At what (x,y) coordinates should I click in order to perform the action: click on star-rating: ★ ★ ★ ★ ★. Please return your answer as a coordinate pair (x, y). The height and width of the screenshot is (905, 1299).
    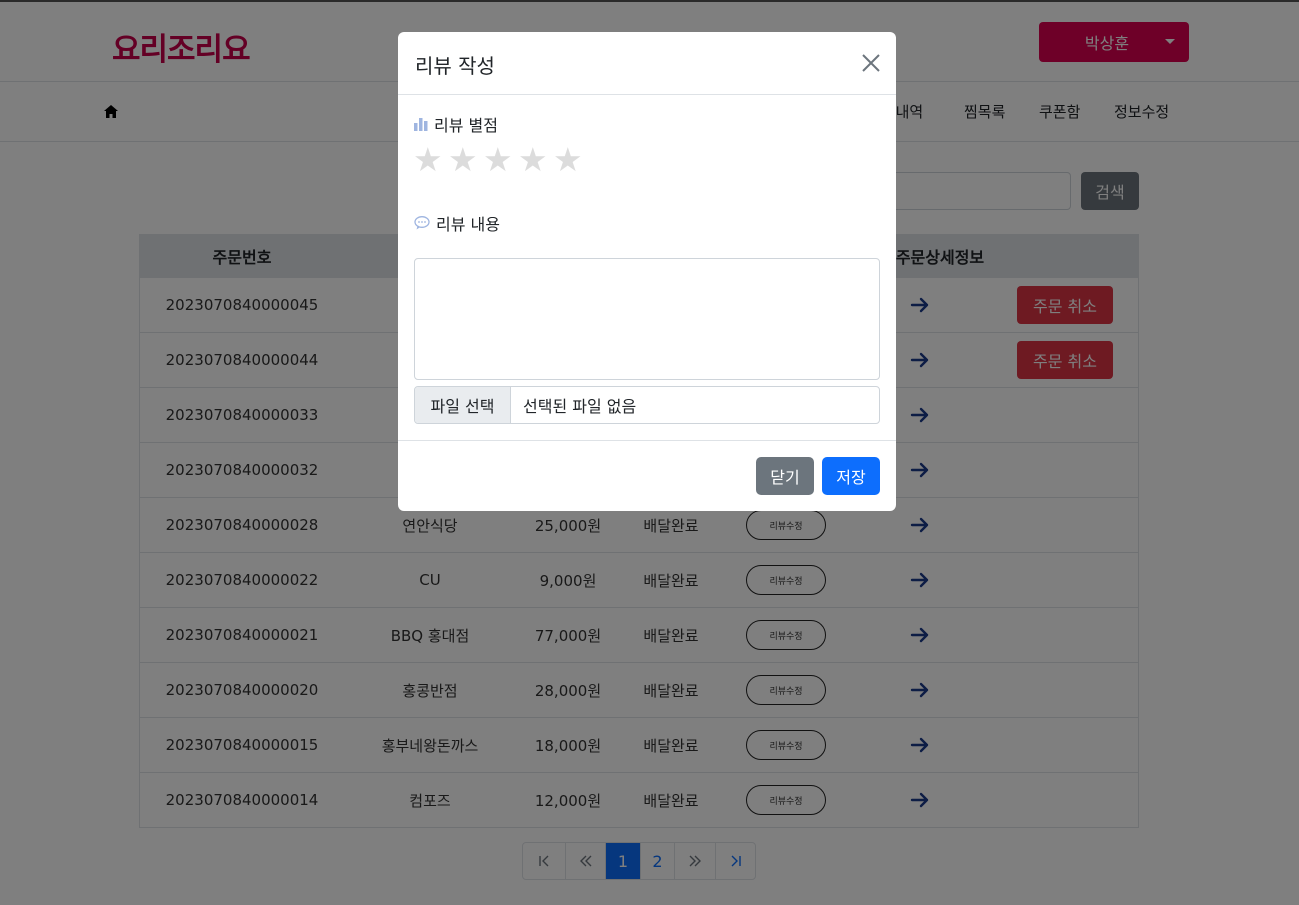
    Looking at the image, I should click on (500, 160).